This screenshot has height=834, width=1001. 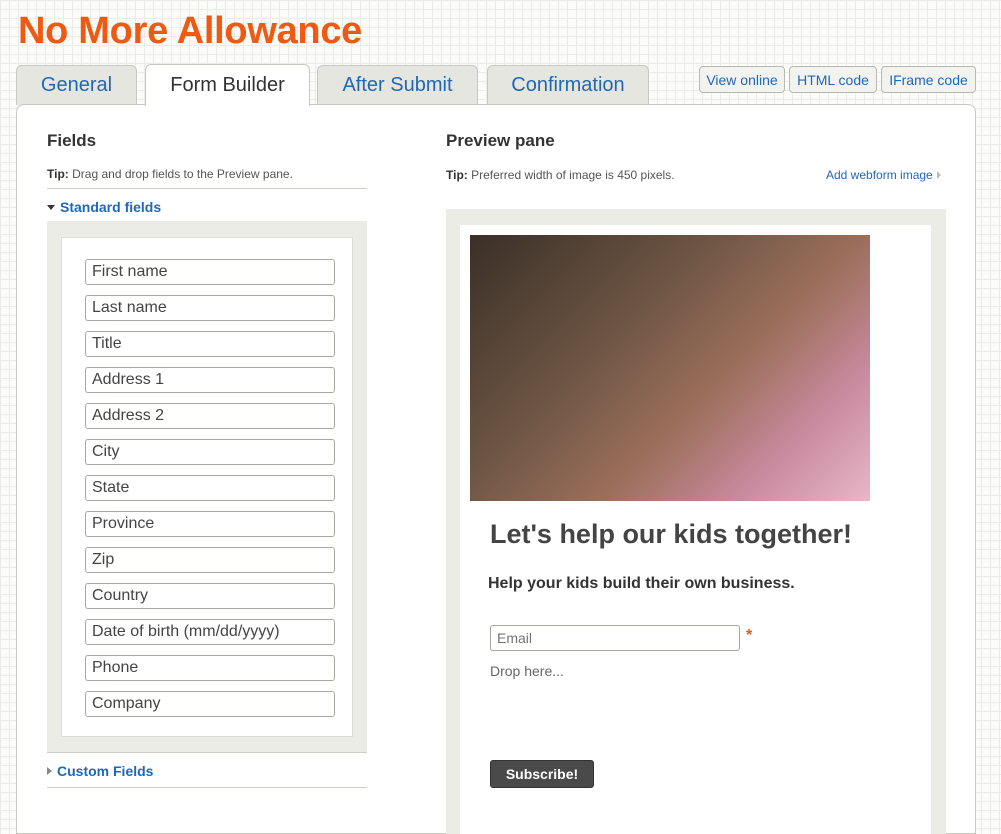 I want to click on tab-after-submit: After Submit, so click(x=397, y=85).